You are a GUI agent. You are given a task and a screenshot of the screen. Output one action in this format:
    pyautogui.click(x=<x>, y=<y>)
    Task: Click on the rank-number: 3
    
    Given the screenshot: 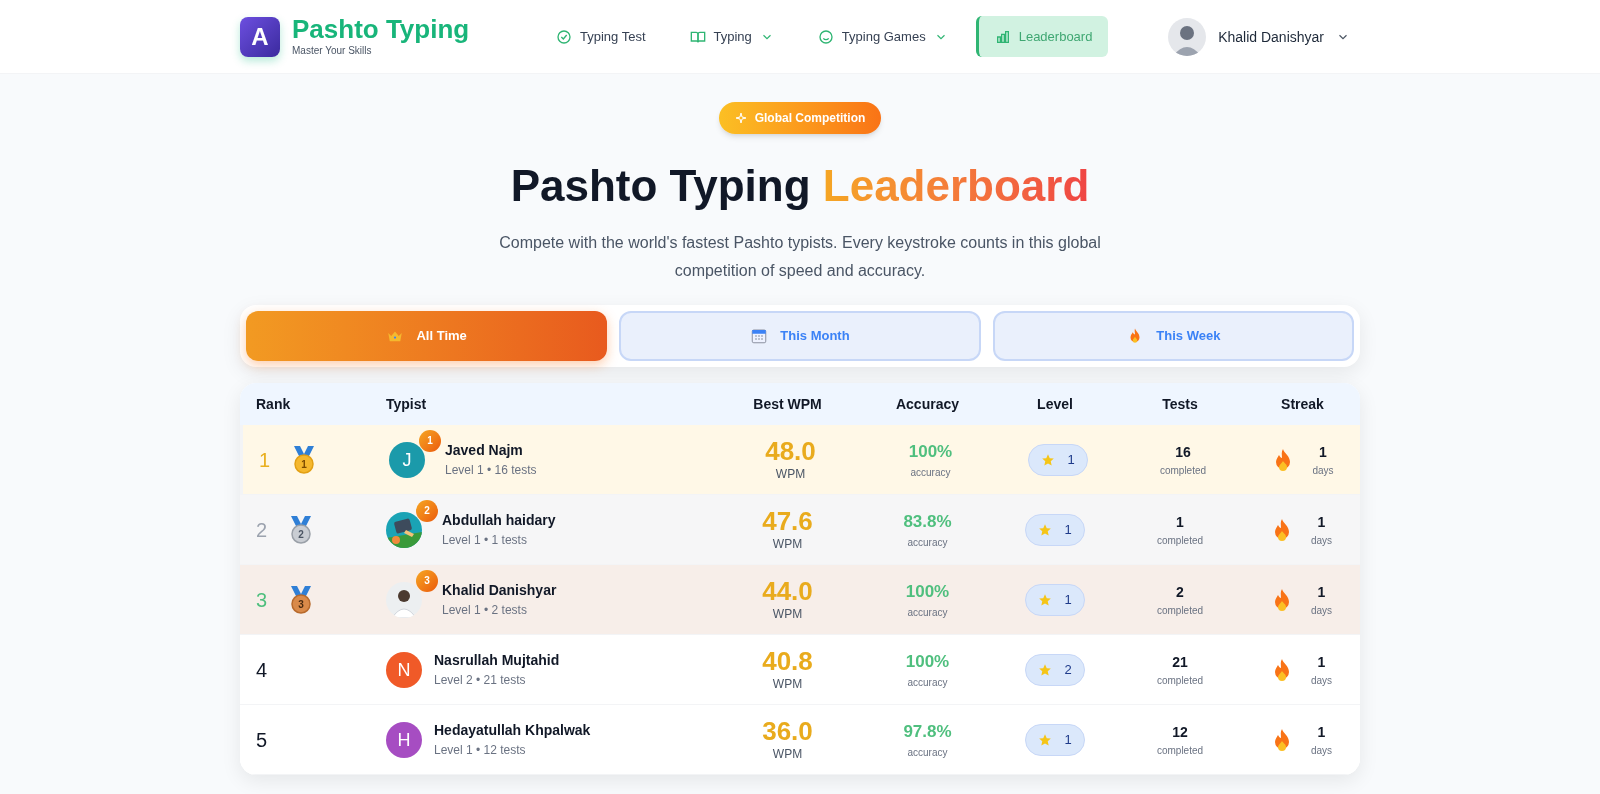 What is the action you would take?
    pyautogui.click(x=262, y=600)
    